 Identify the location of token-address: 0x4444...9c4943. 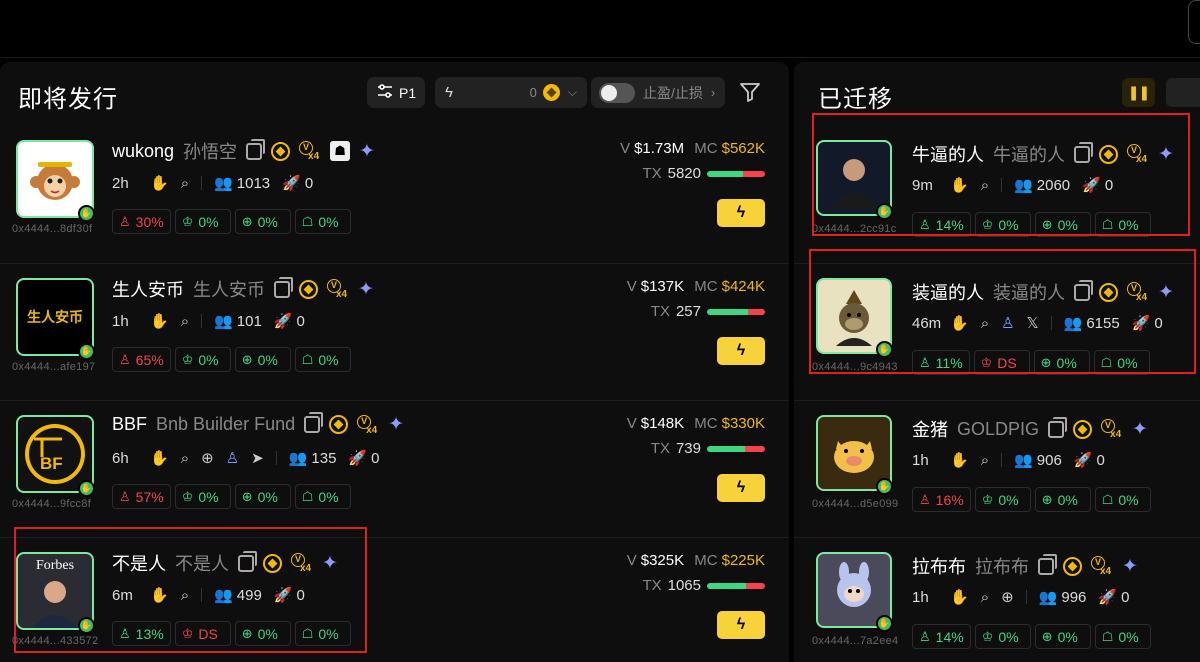
(855, 367).